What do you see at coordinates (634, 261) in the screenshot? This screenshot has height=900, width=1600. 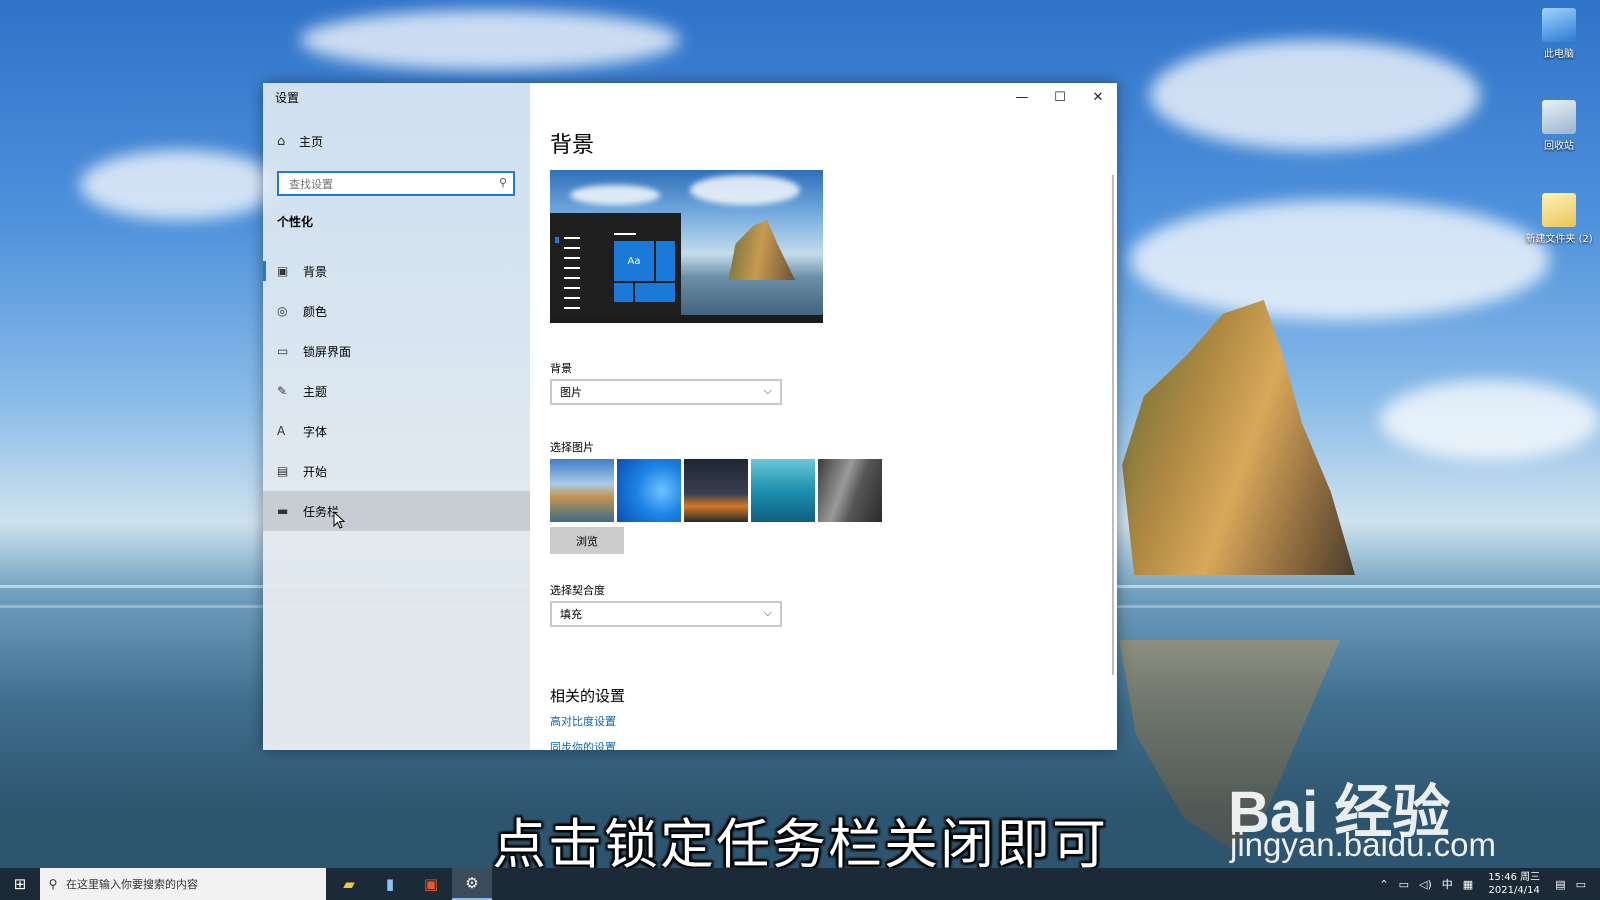 I see `preview-tile: Aa` at bounding box center [634, 261].